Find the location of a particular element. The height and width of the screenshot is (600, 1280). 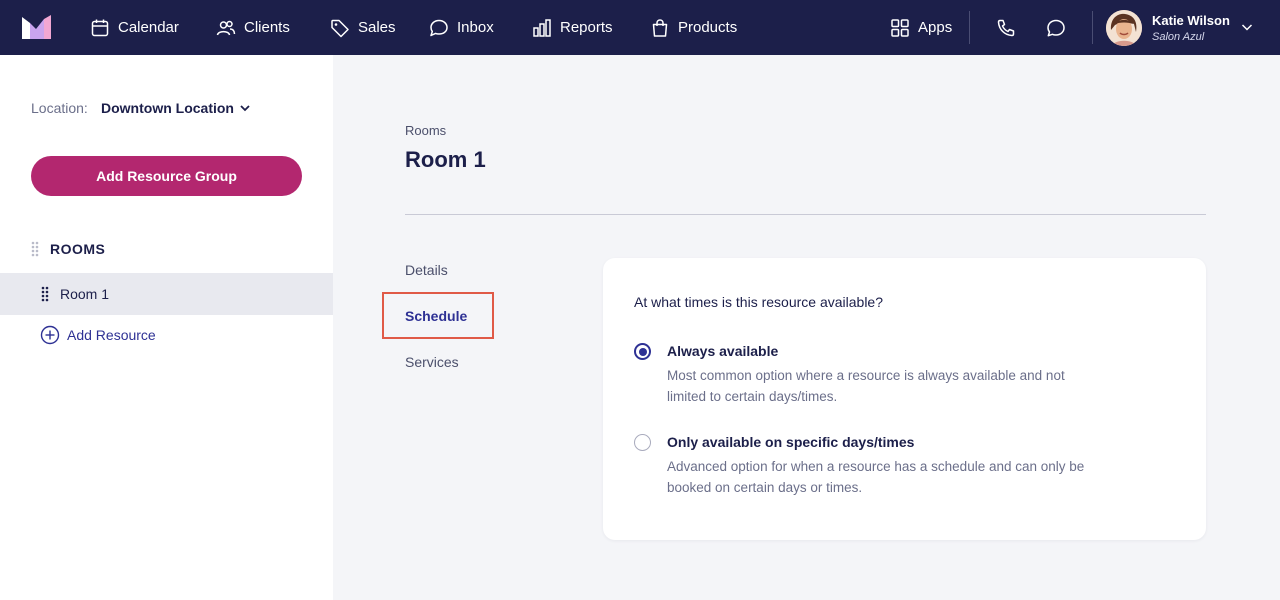

avatar is located at coordinates (1124, 28).